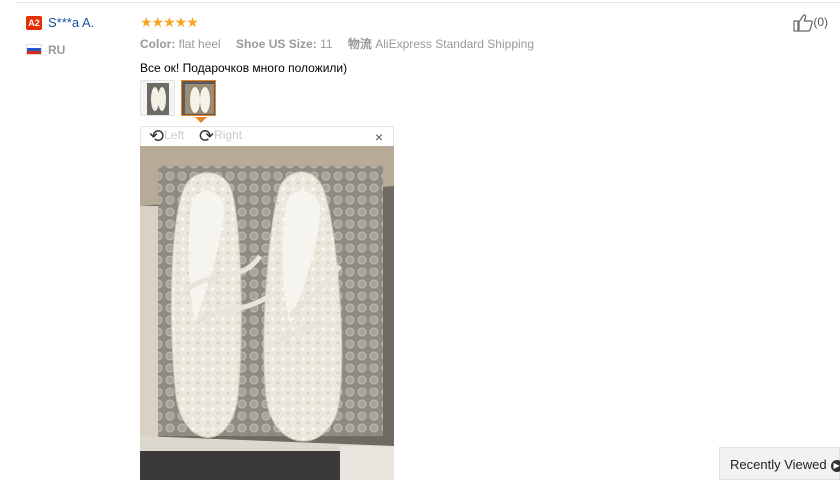 This screenshot has height=481, width=840. I want to click on attr-shipping-value: AliExpress Standard Shipping, so click(455, 44).